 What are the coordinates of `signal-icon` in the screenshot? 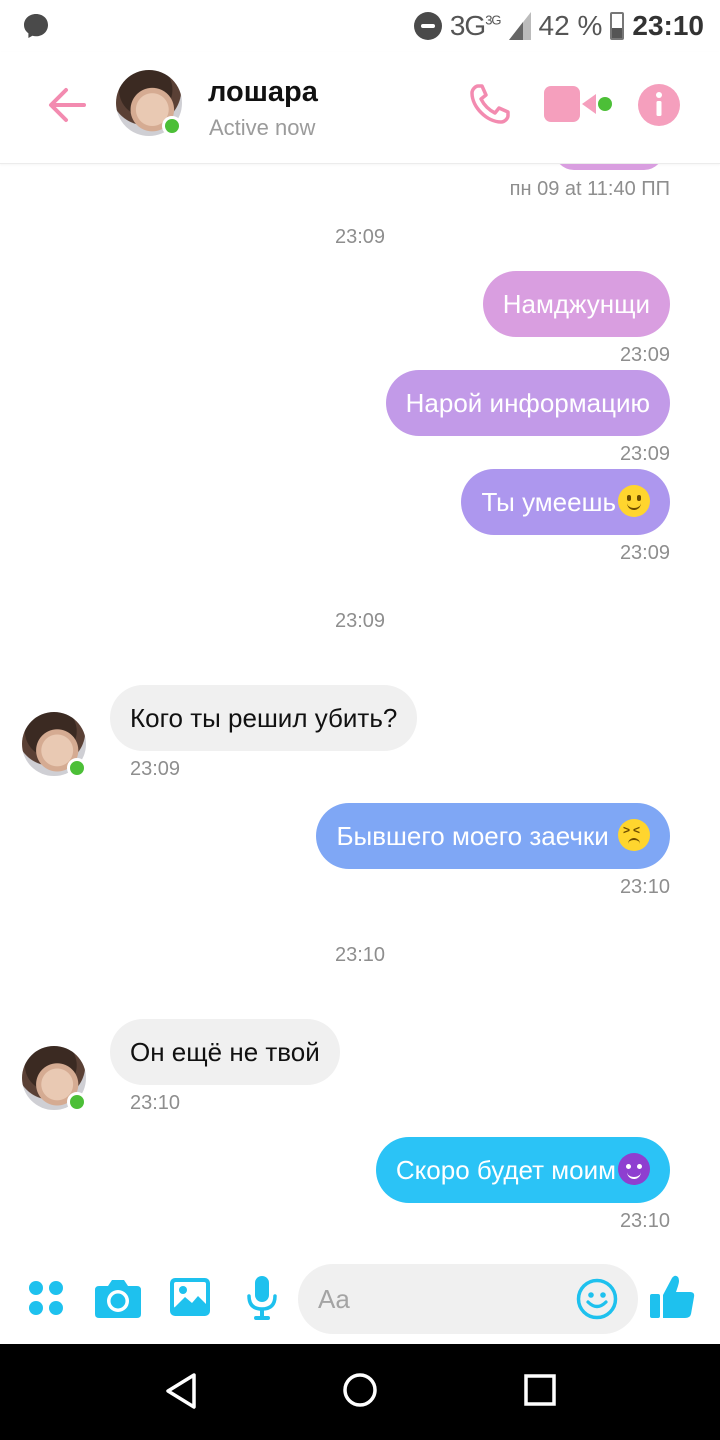 It's located at (519, 26).